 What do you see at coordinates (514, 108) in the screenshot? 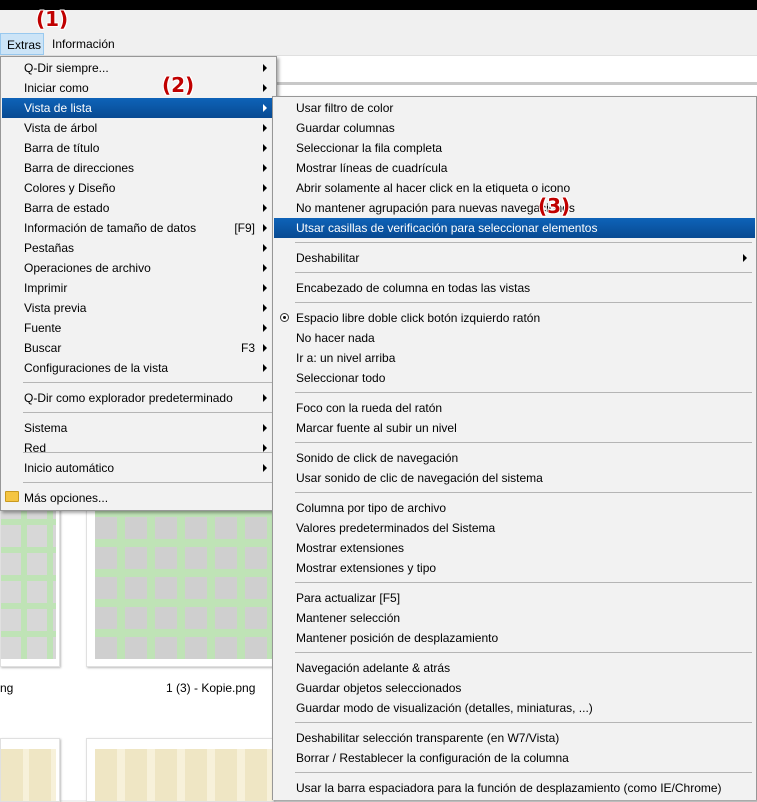
I see `submenu-item: Usar filtro de color` at bounding box center [514, 108].